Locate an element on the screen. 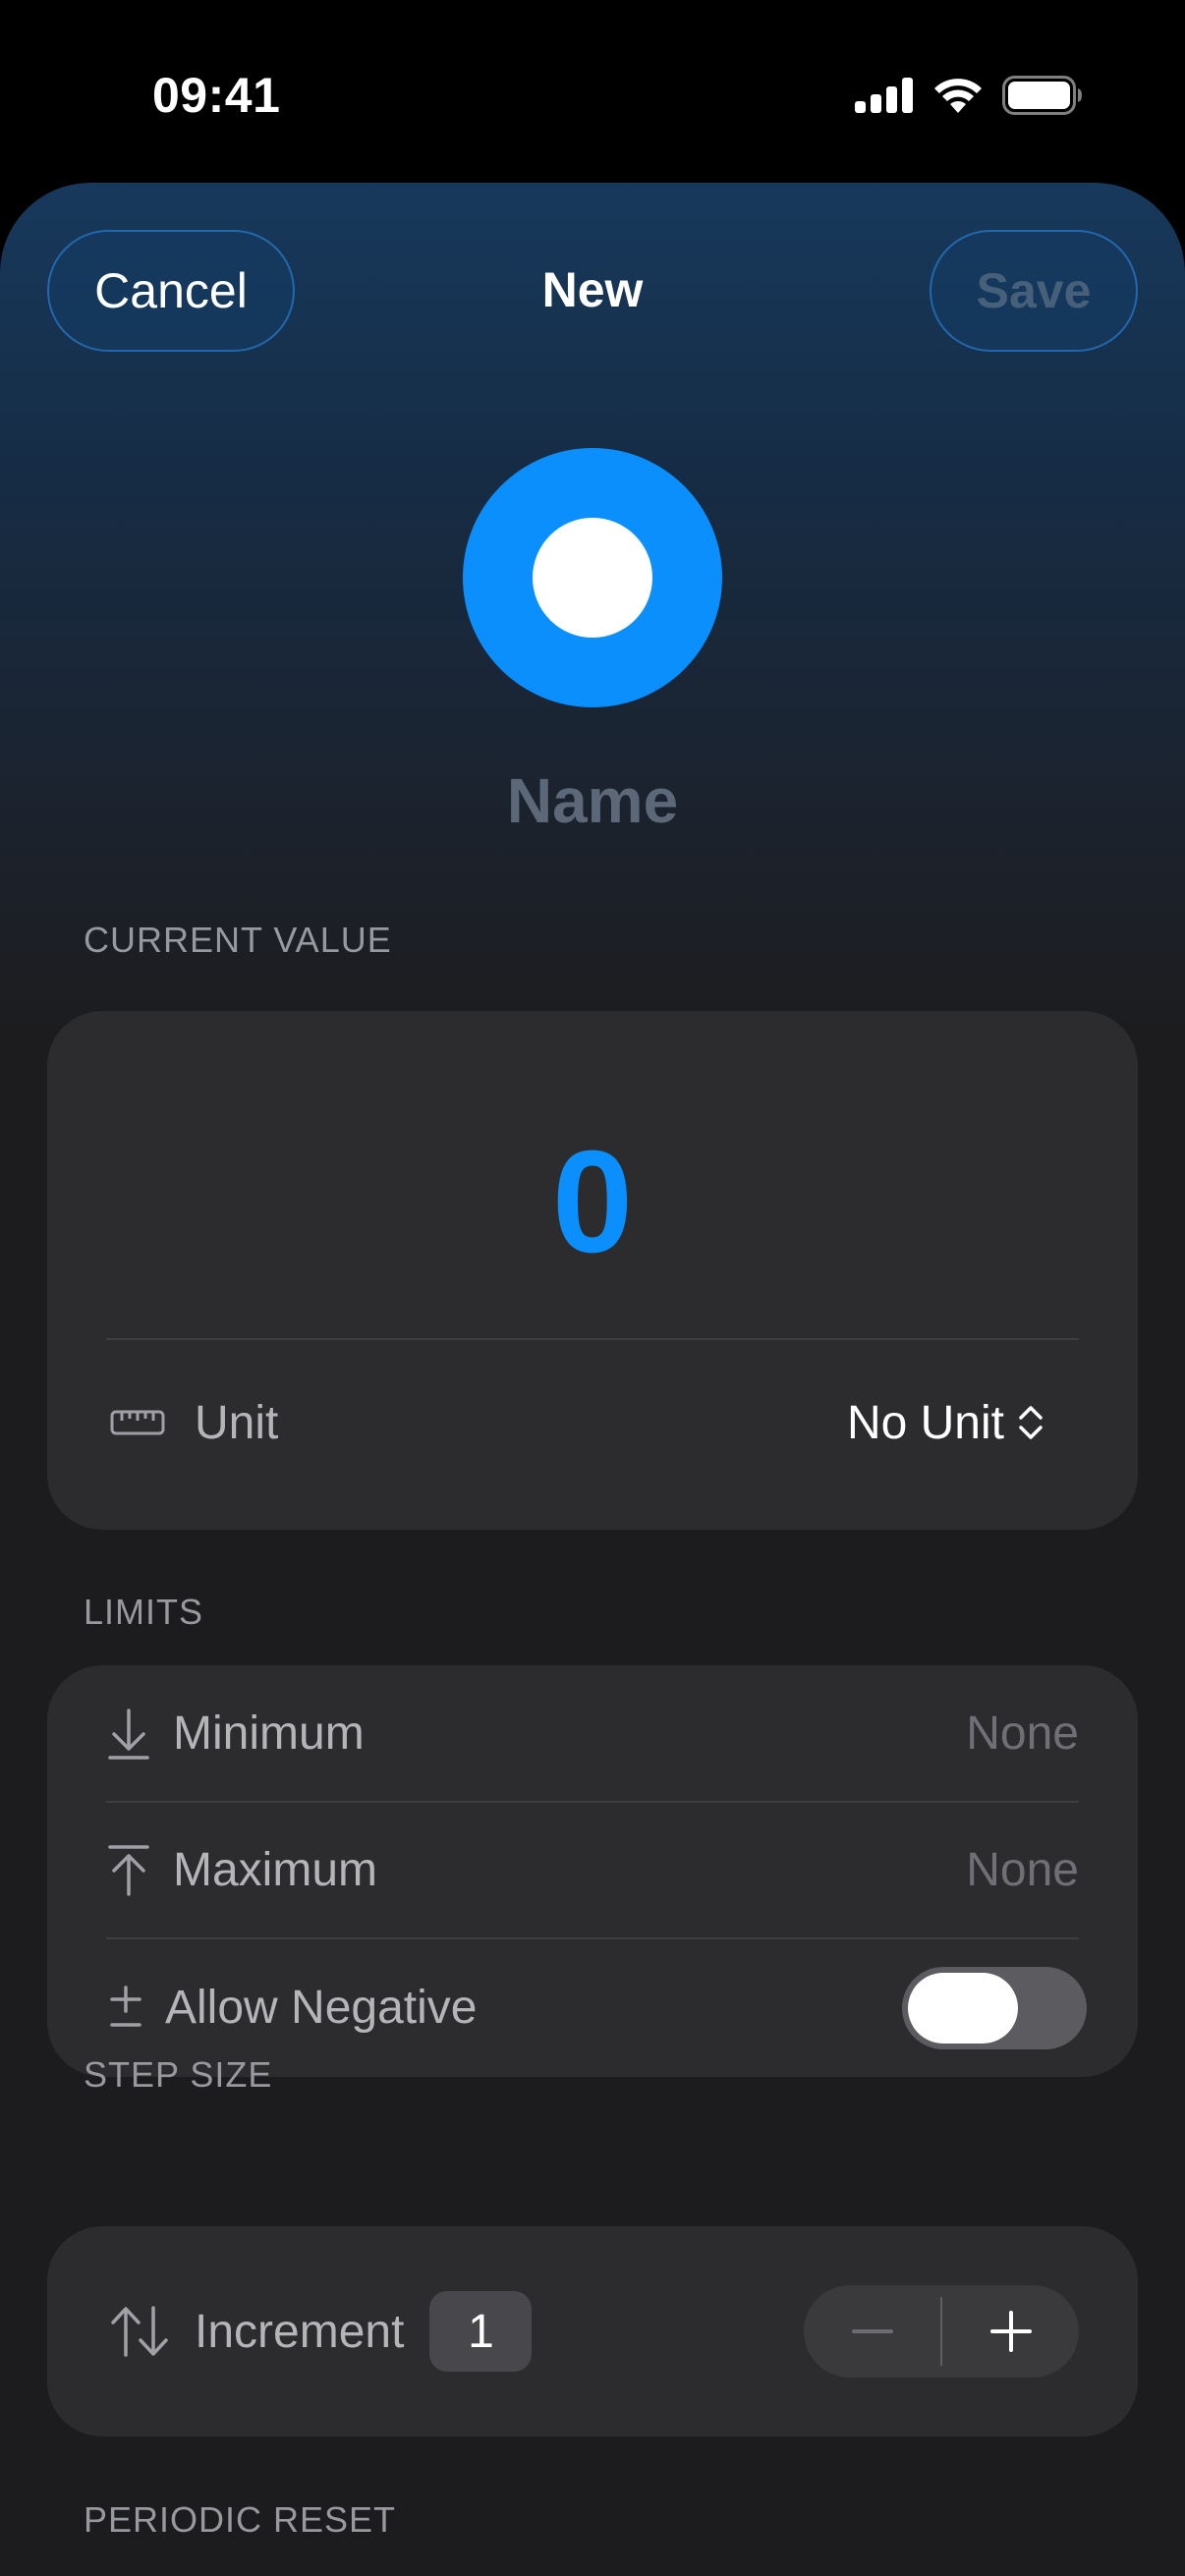 Image resolution: width=1185 pixels, height=2576 pixels. minus-icon is located at coordinates (872, 2331).